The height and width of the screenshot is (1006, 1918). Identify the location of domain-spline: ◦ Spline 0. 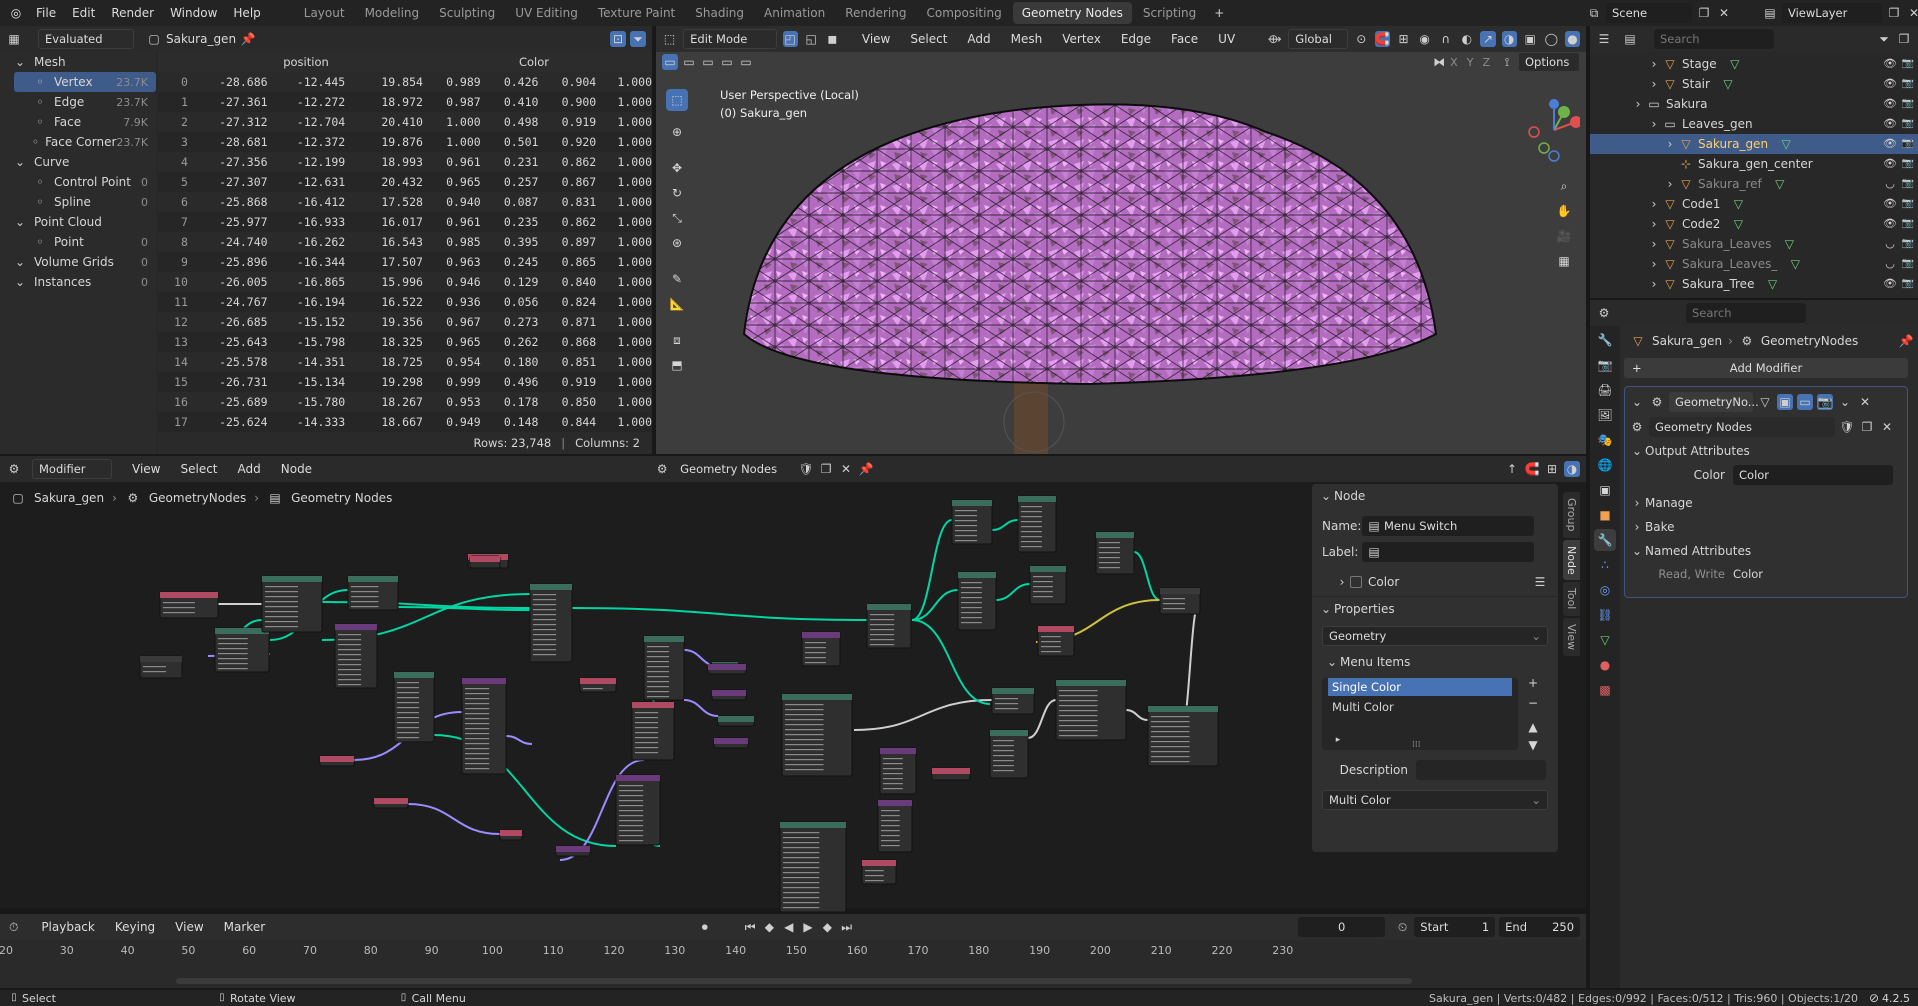
(78, 202).